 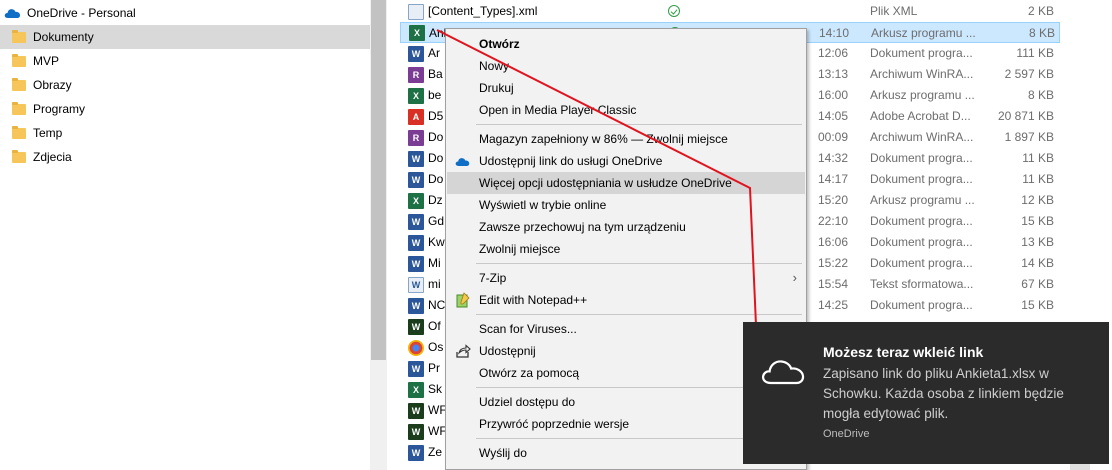 What do you see at coordinates (1037, 263) in the screenshot?
I see `file-size: 14 KB` at bounding box center [1037, 263].